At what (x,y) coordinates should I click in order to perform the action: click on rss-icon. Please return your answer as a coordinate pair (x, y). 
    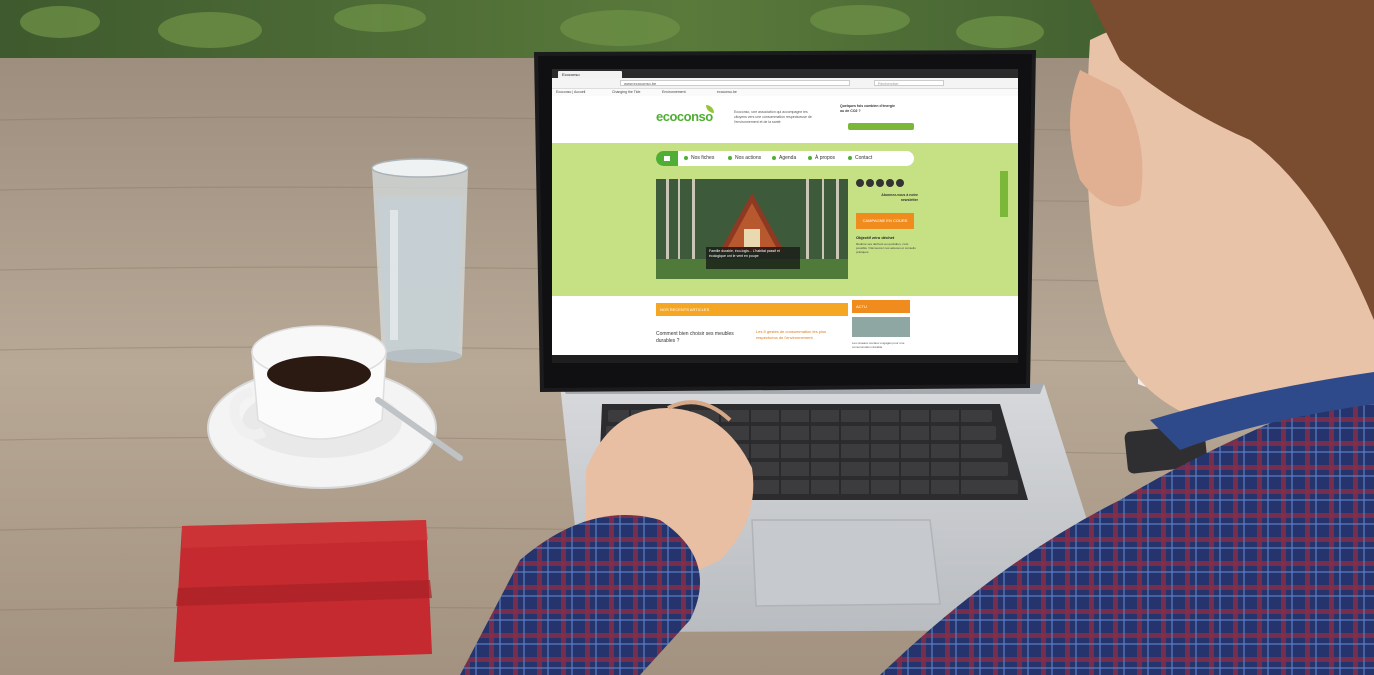
    Looking at the image, I should click on (900, 183).